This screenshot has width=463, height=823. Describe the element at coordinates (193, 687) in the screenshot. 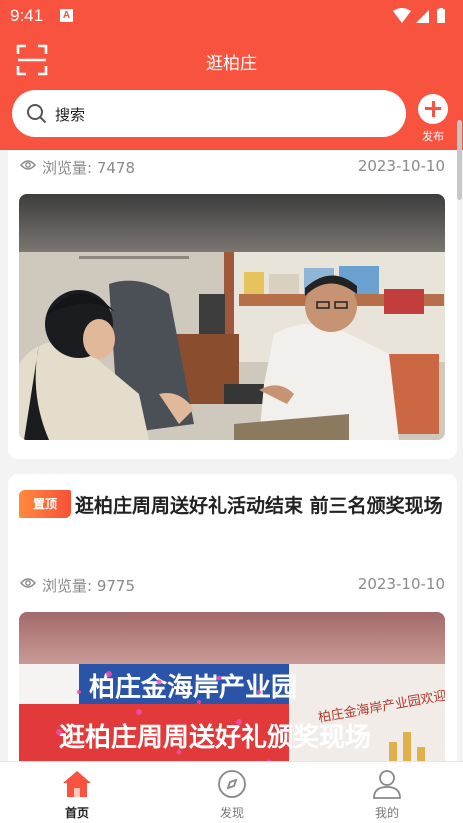

I see `banner-main-text: 柏庄金海岸产业园` at that location.